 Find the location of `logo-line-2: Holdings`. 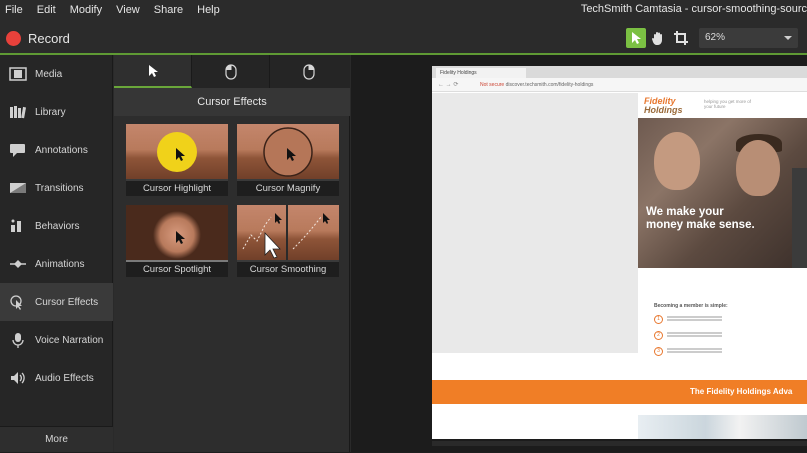

logo-line-2: Holdings is located at coordinates (663, 110).